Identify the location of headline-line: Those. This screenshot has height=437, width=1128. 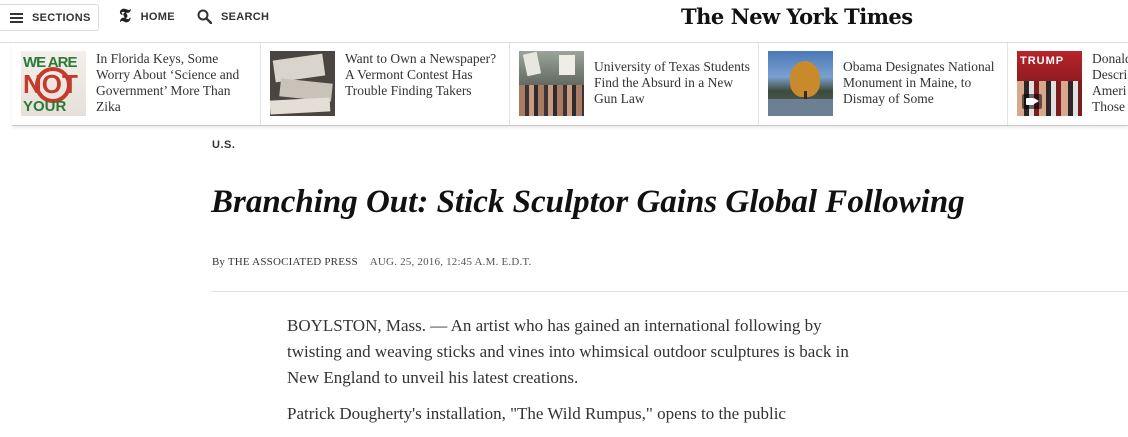
(1108, 106).